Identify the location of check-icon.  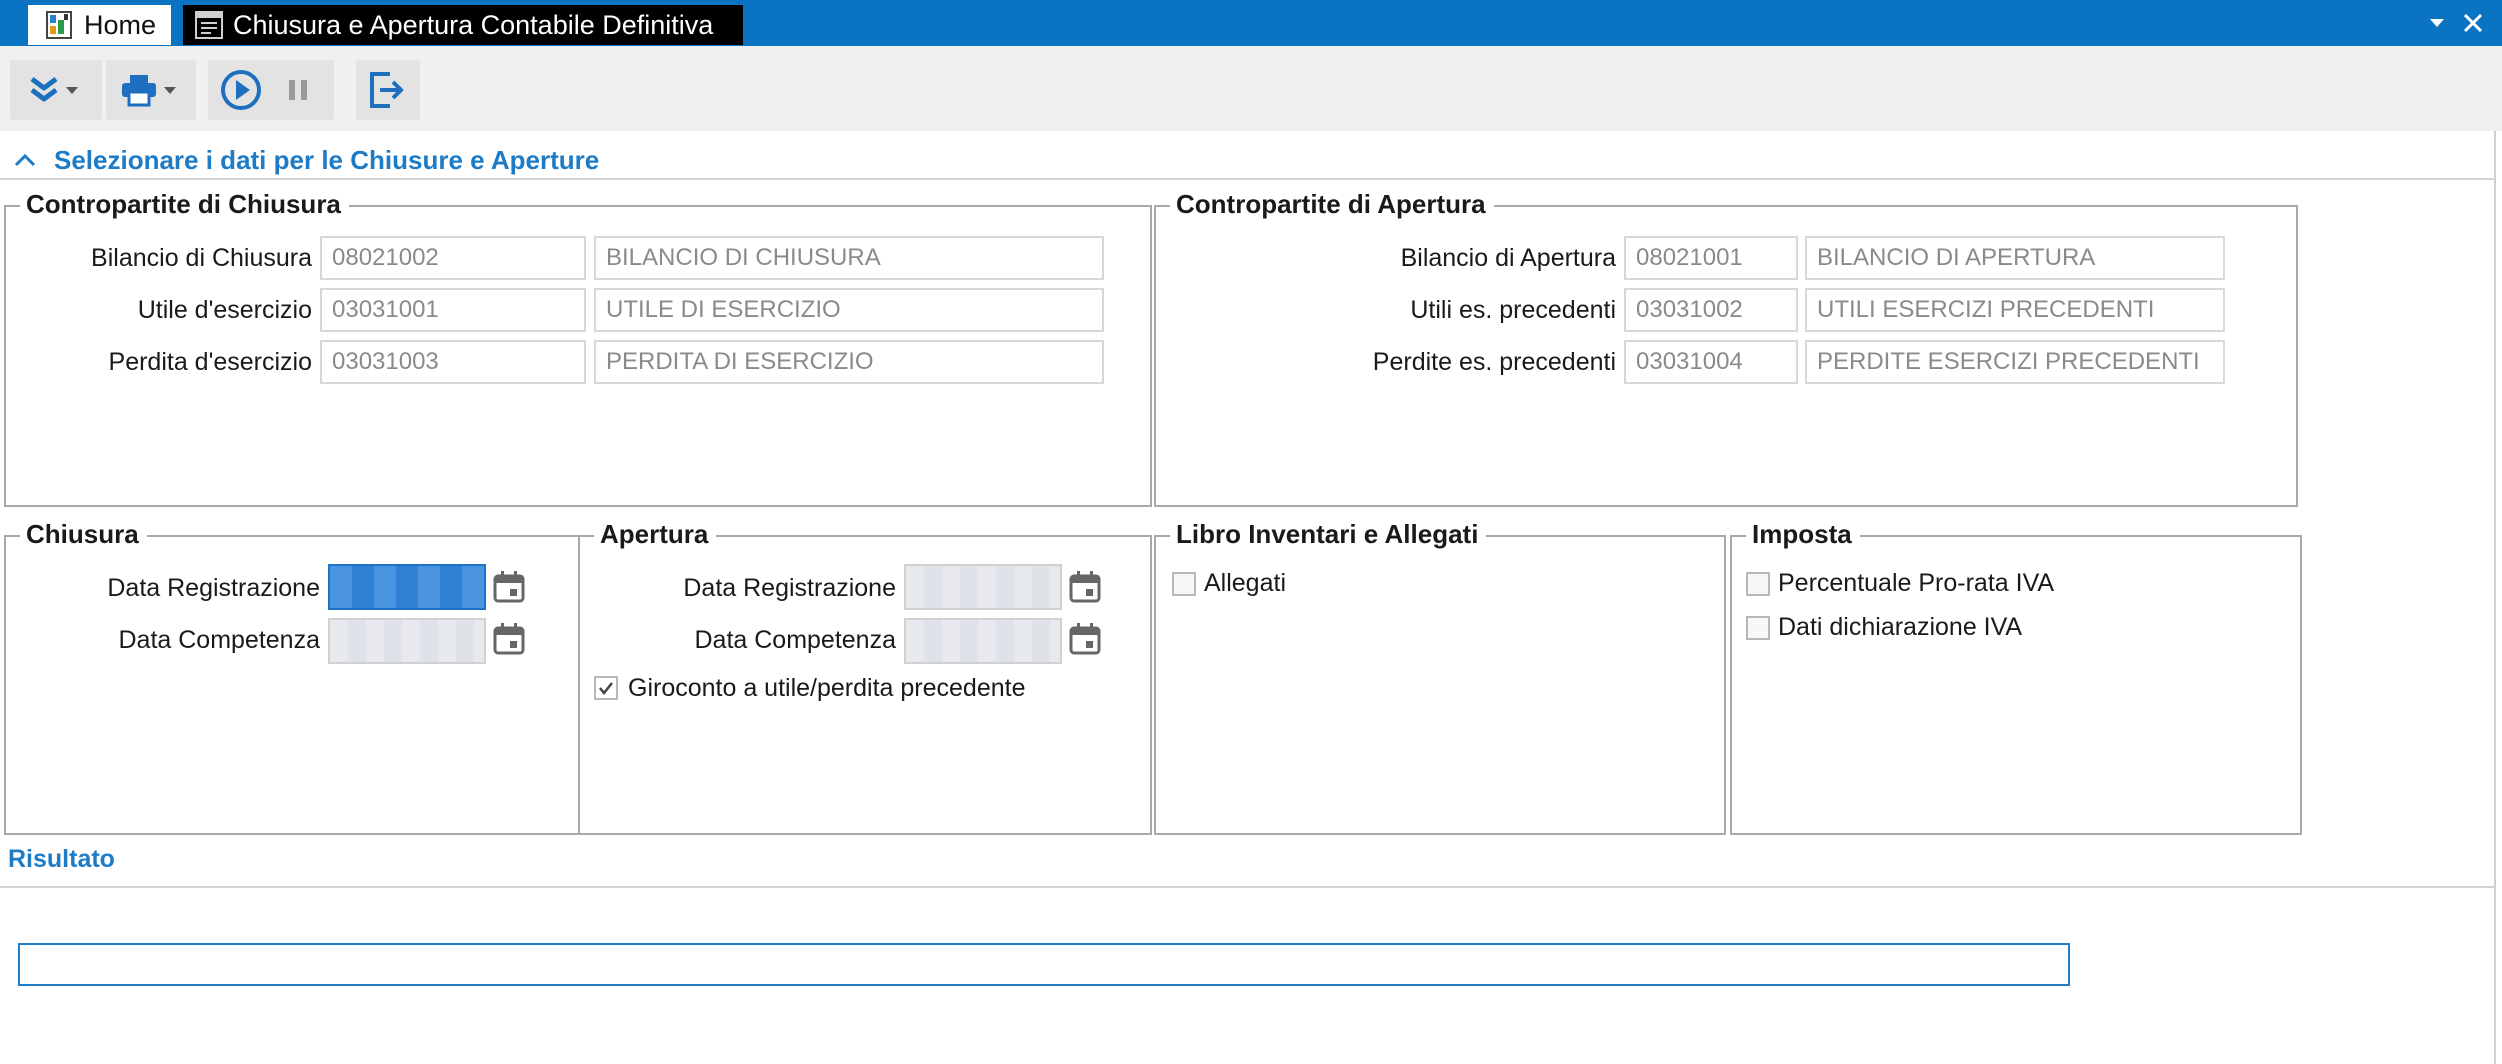
(606, 689).